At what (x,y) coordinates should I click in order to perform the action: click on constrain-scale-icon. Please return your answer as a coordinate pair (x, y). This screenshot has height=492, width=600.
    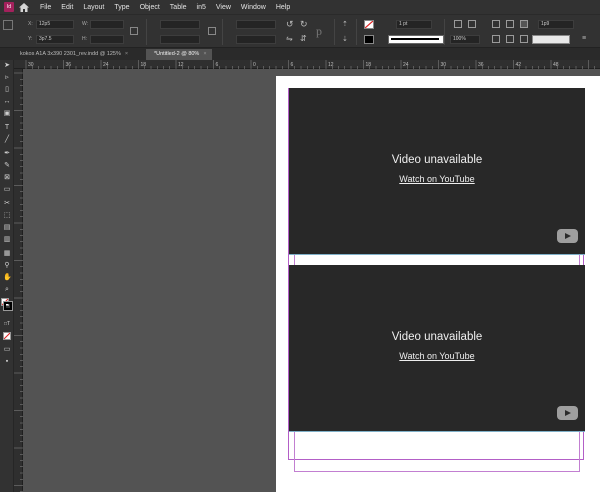
    Looking at the image, I should click on (212, 31).